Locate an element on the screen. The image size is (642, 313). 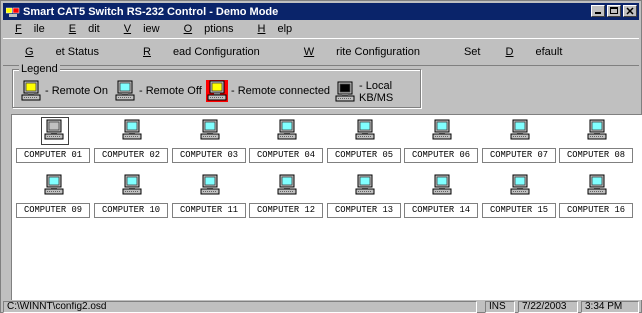
status-file-path: C:\WINNT\config2.osd is located at coordinates (240, 307).